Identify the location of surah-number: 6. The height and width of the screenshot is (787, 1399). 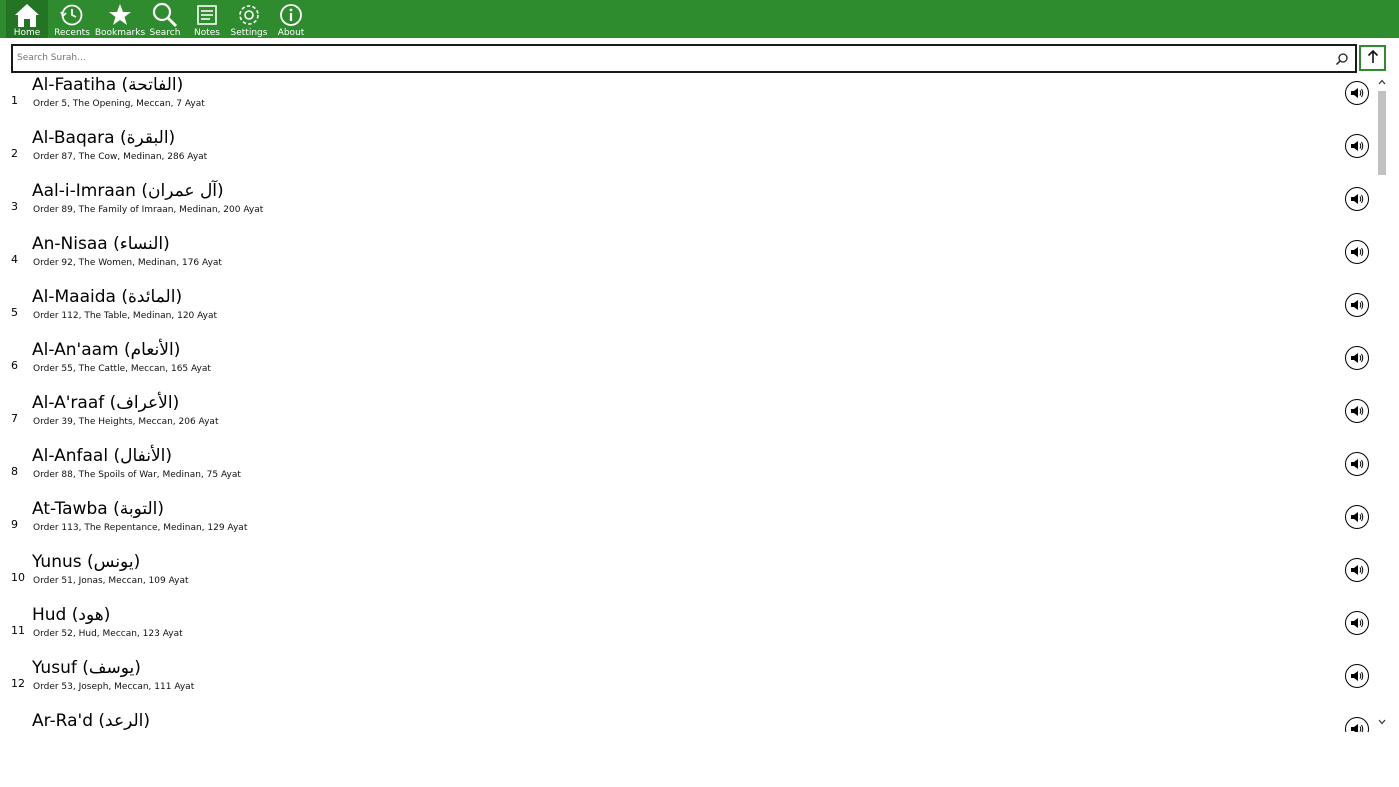
(14, 365).